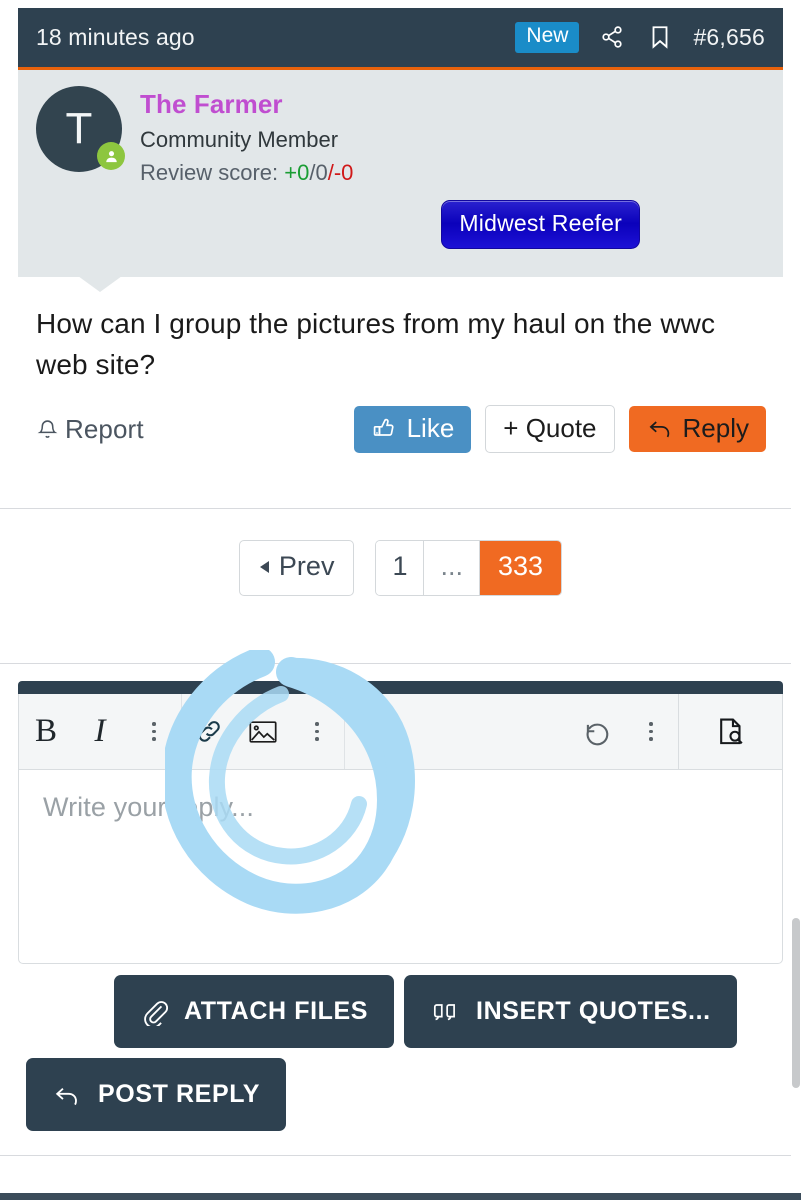  What do you see at coordinates (156, 1013) in the screenshot?
I see `paperclip-icon` at bounding box center [156, 1013].